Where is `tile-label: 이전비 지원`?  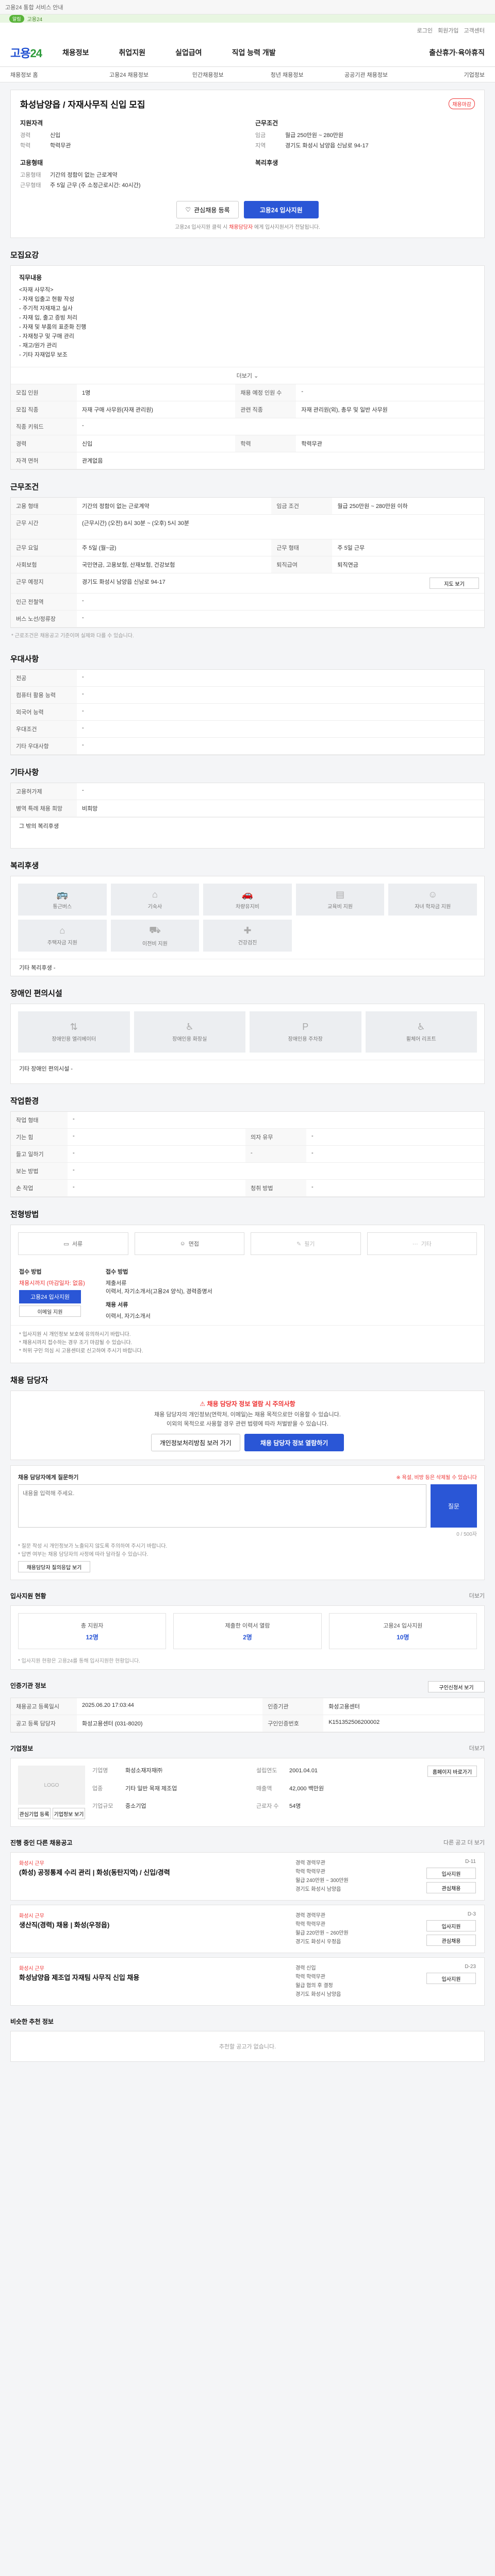
tile-label: 이전비 지원 is located at coordinates (155, 944).